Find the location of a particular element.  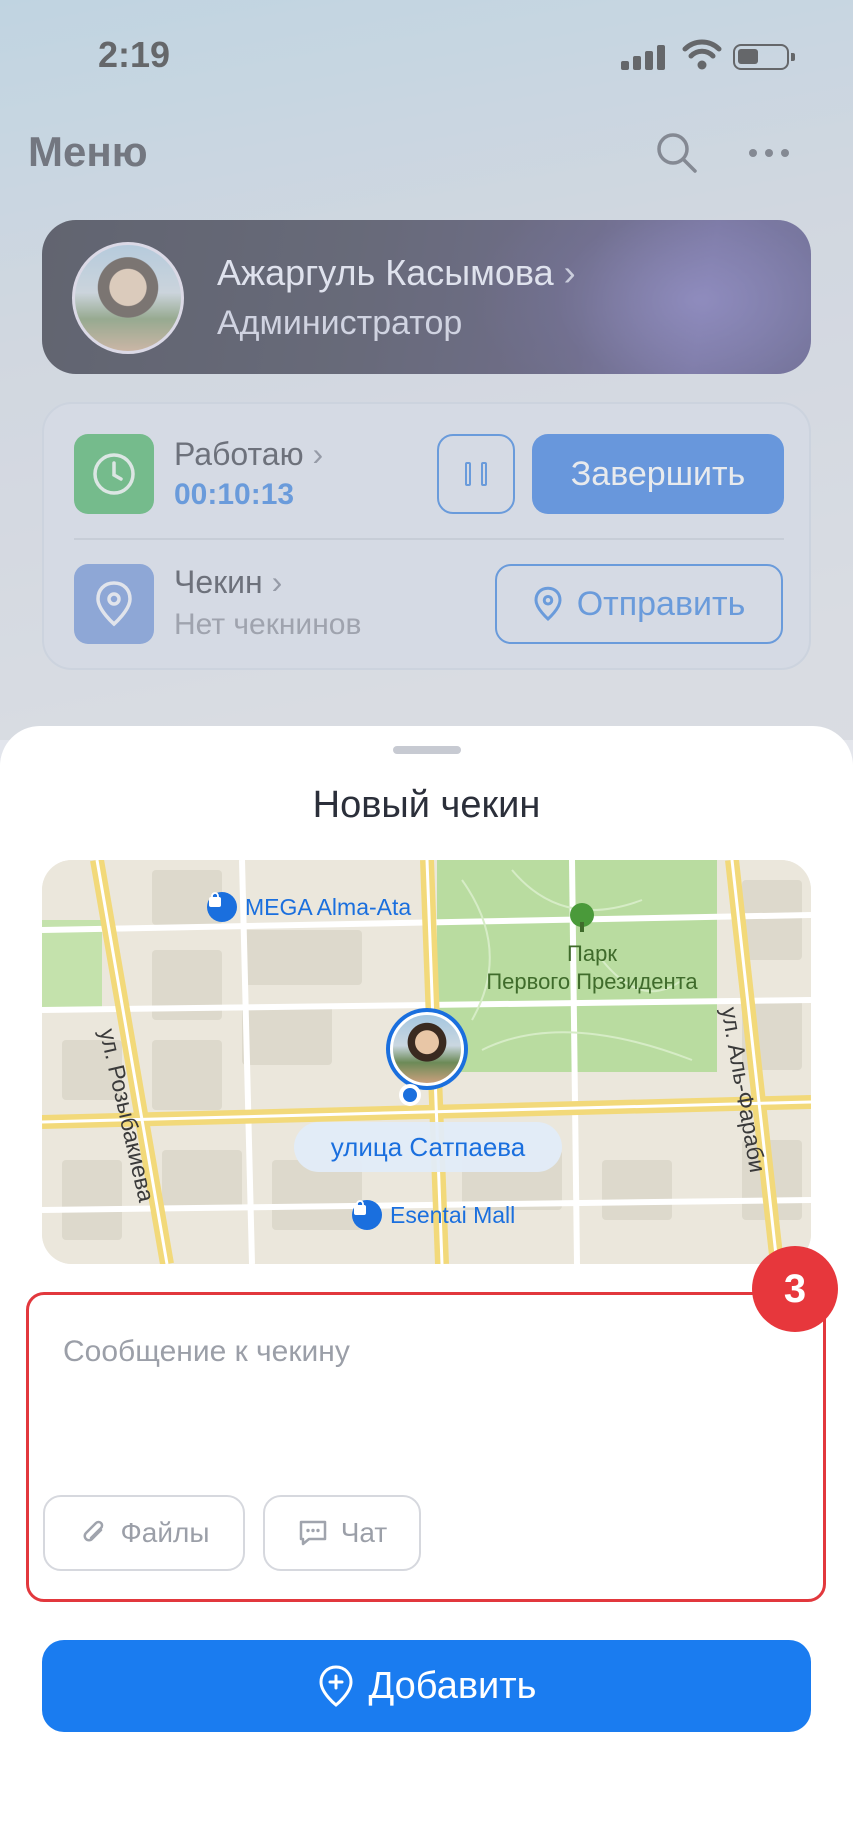

map-park-label: Парк Первого Президента is located at coordinates (592, 968).